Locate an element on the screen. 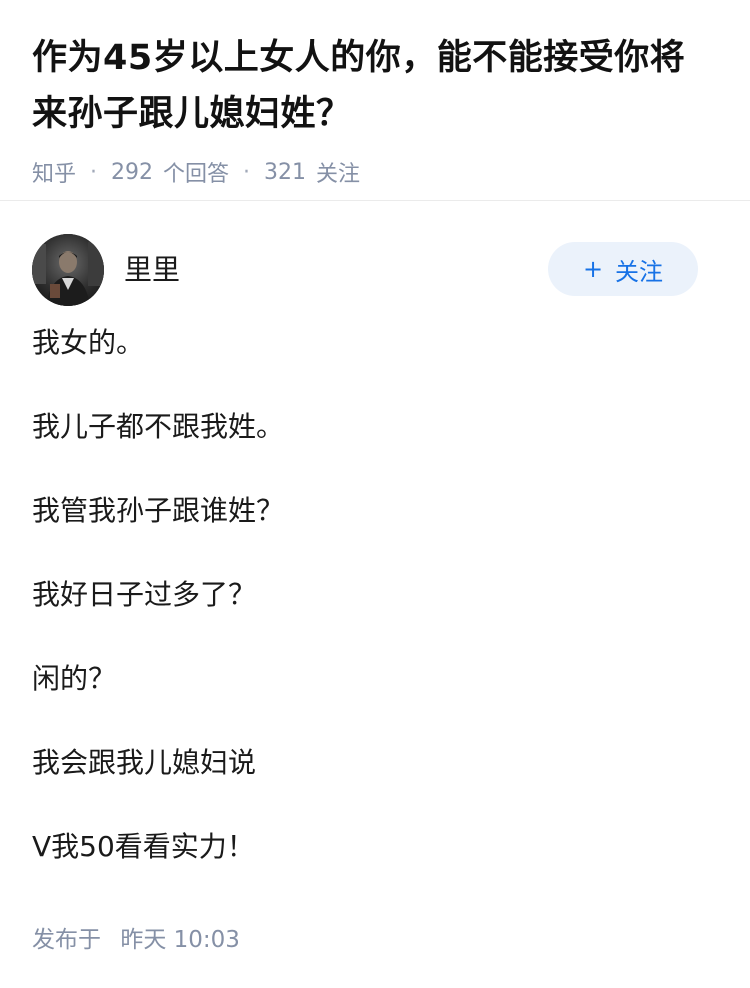  answer-paragraph: 闲的？ is located at coordinates (74, 678).